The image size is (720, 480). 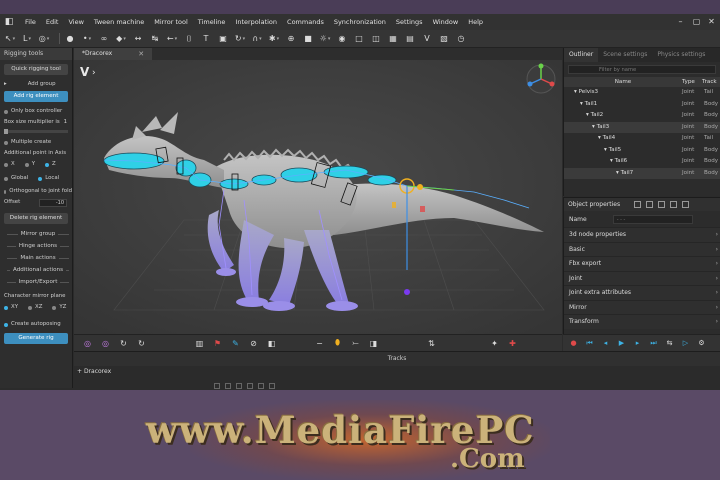 What do you see at coordinates (27, 39) in the screenshot?
I see `local-space-icon: L` at bounding box center [27, 39].